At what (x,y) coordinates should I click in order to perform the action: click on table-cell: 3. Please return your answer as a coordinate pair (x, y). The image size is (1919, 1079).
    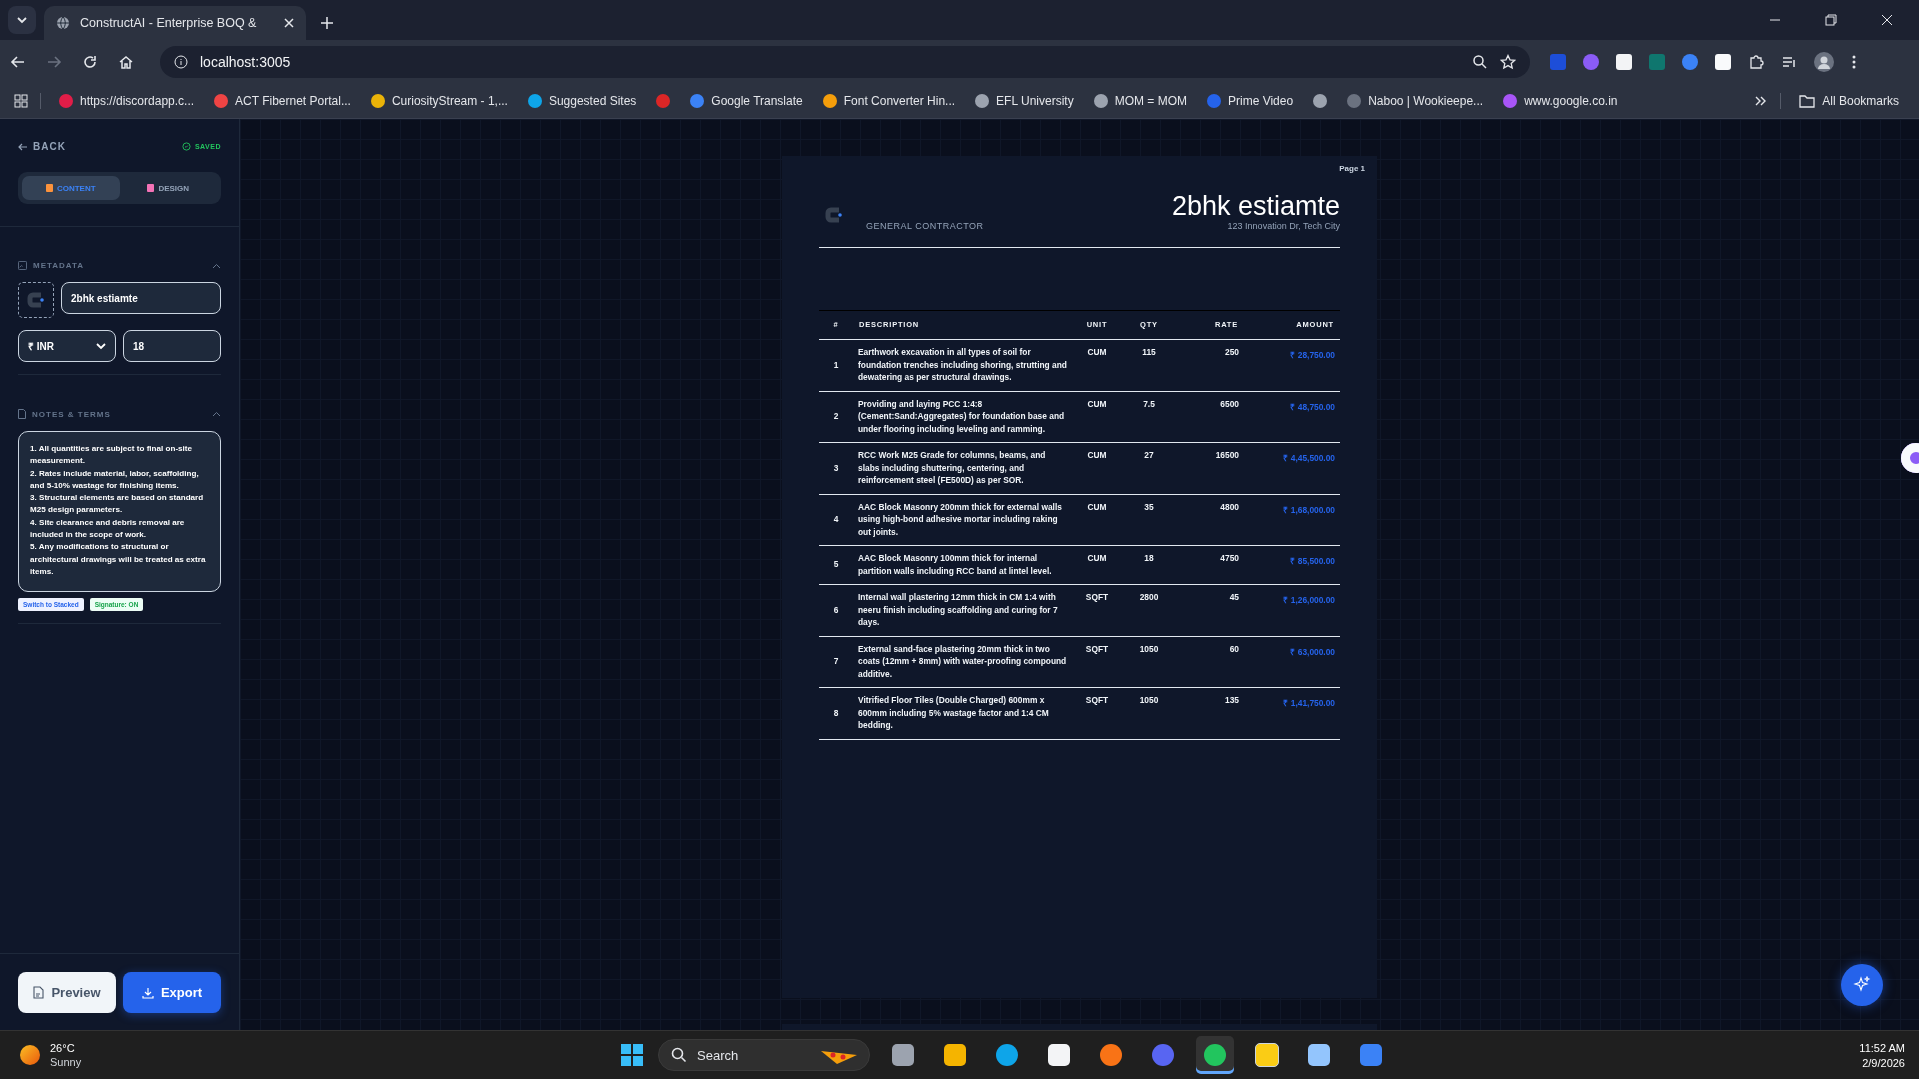
    Looking at the image, I should click on (836, 468).